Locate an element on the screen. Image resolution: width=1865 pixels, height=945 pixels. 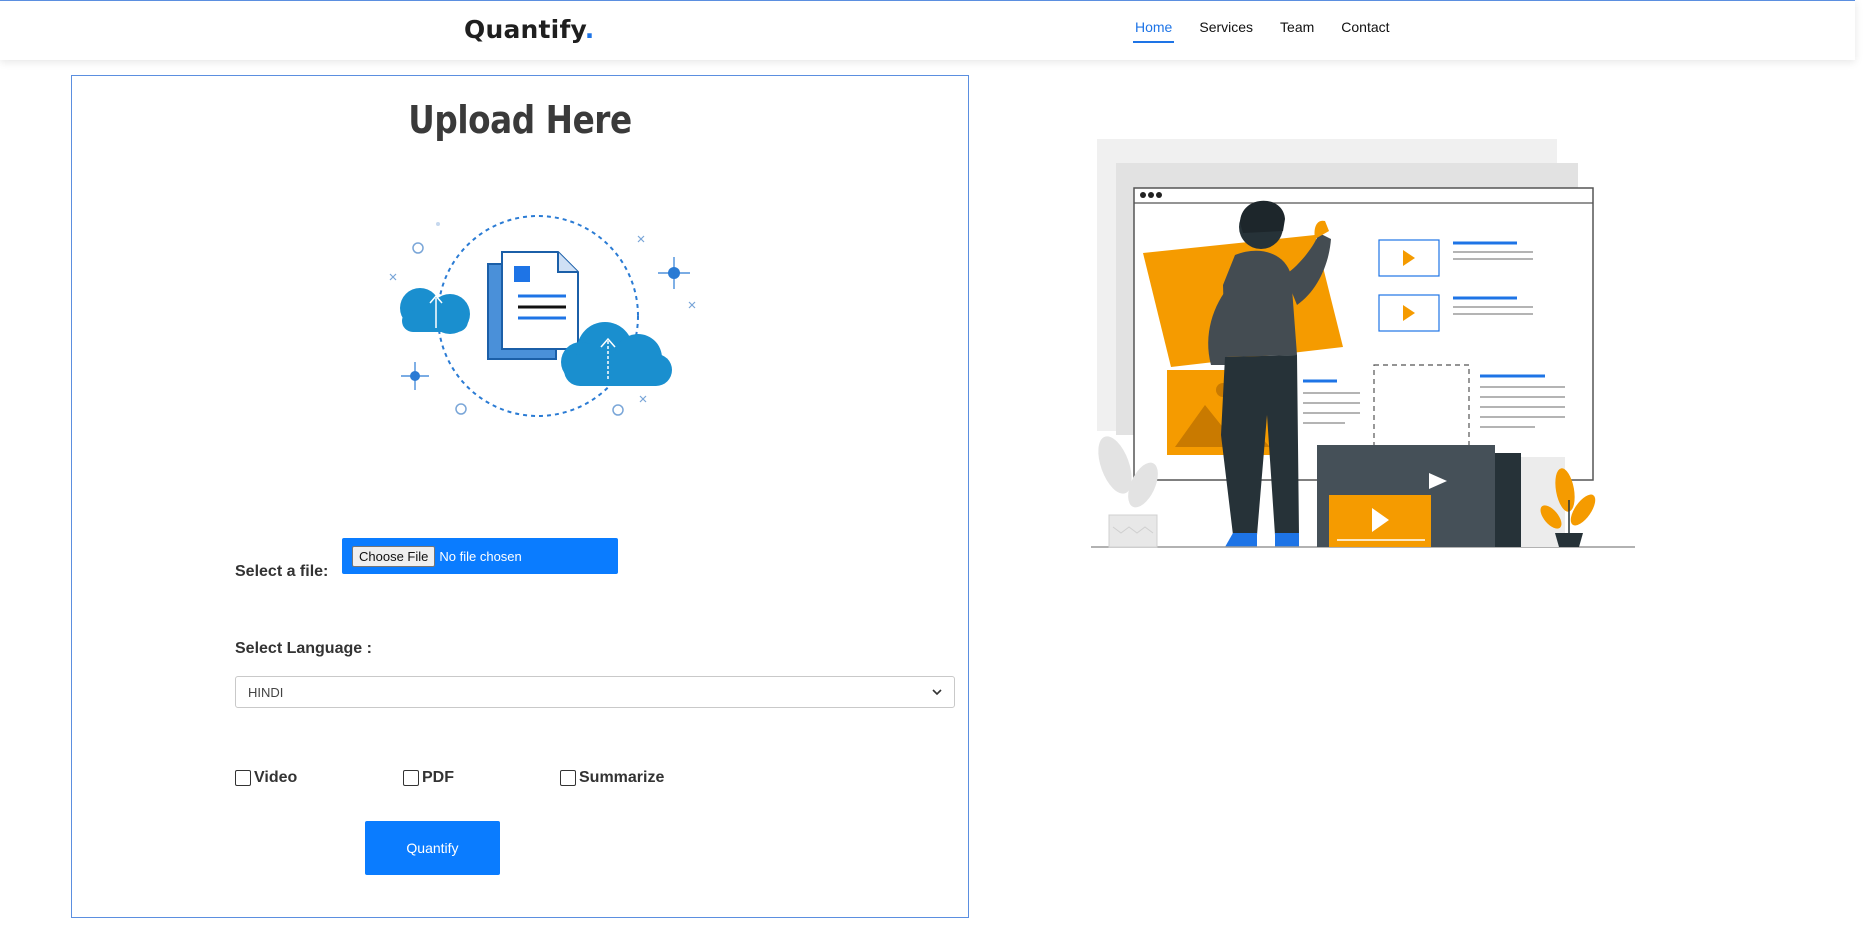
cloud-upload-document-icon is located at coordinates (542, 316).